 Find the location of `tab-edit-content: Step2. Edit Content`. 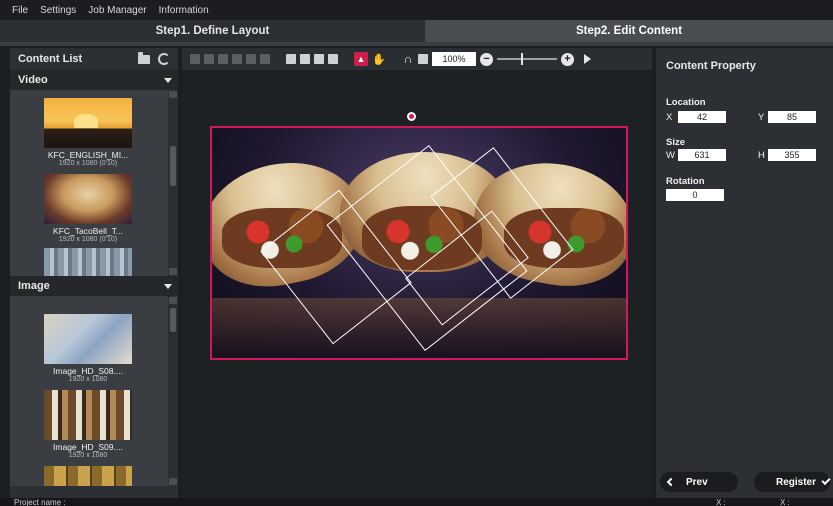

tab-edit-content: Step2. Edit Content is located at coordinates (629, 31).